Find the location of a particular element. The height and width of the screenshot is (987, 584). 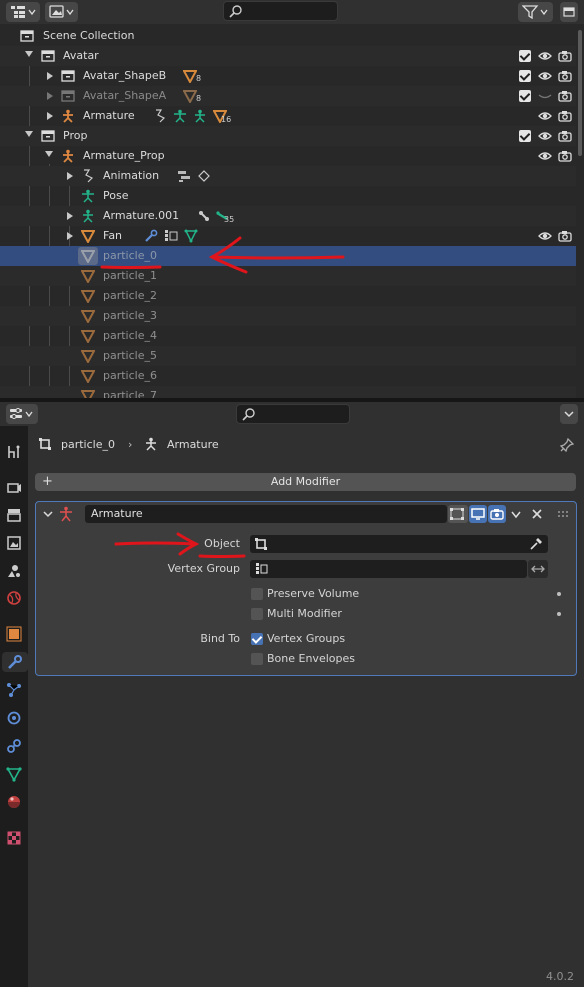

outliner-row-particle-1: particle_1 is located at coordinates (288, 276).